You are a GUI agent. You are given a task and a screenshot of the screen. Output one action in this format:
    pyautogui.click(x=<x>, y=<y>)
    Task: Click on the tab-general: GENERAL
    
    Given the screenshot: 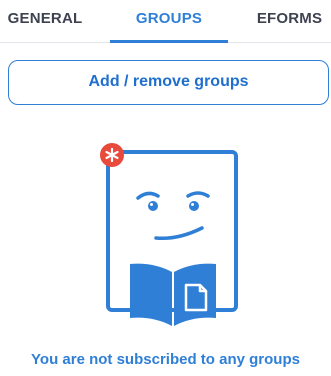 What is the action you would take?
    pyautogui.click(x=45, y=21)
    